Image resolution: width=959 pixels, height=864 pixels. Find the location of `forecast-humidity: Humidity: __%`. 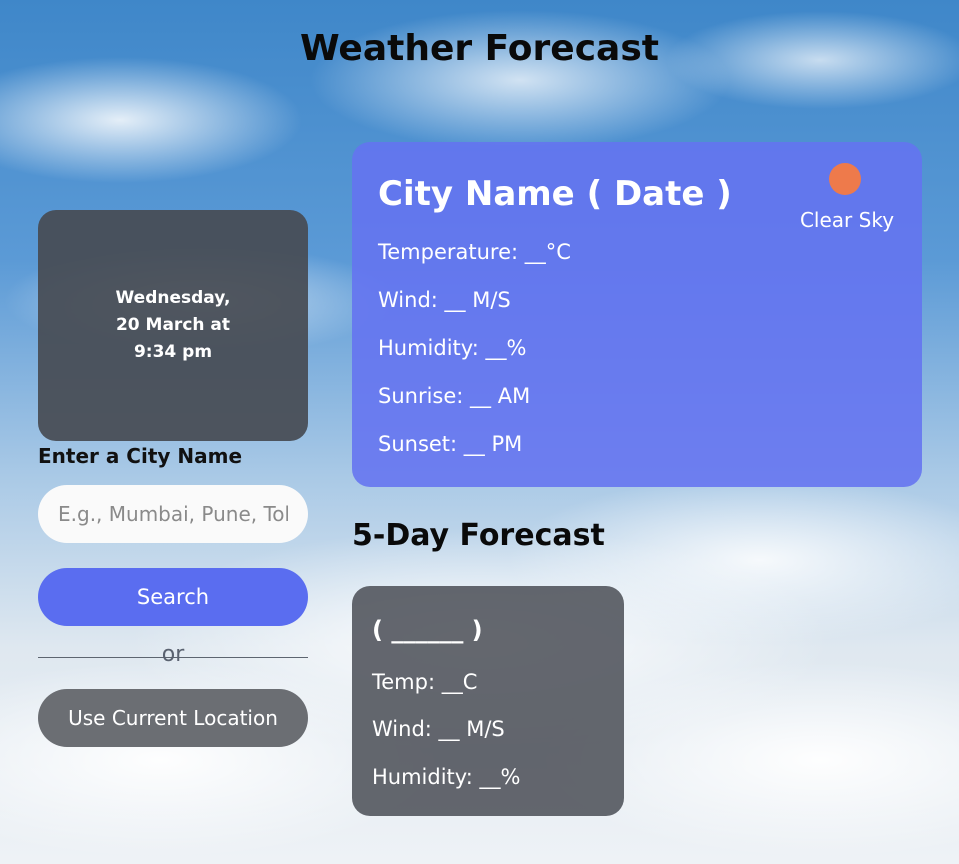

forecast-humidity: Humidity: __% is located at coordinates (446, 777).